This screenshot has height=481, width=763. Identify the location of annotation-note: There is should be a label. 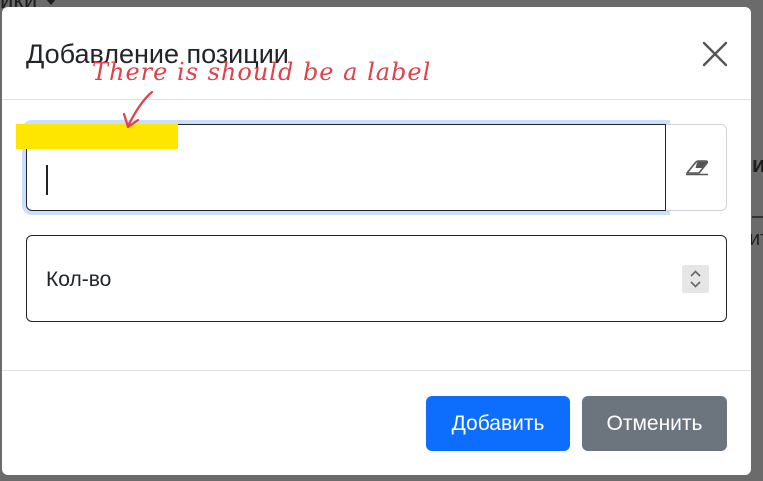
(262, 72).